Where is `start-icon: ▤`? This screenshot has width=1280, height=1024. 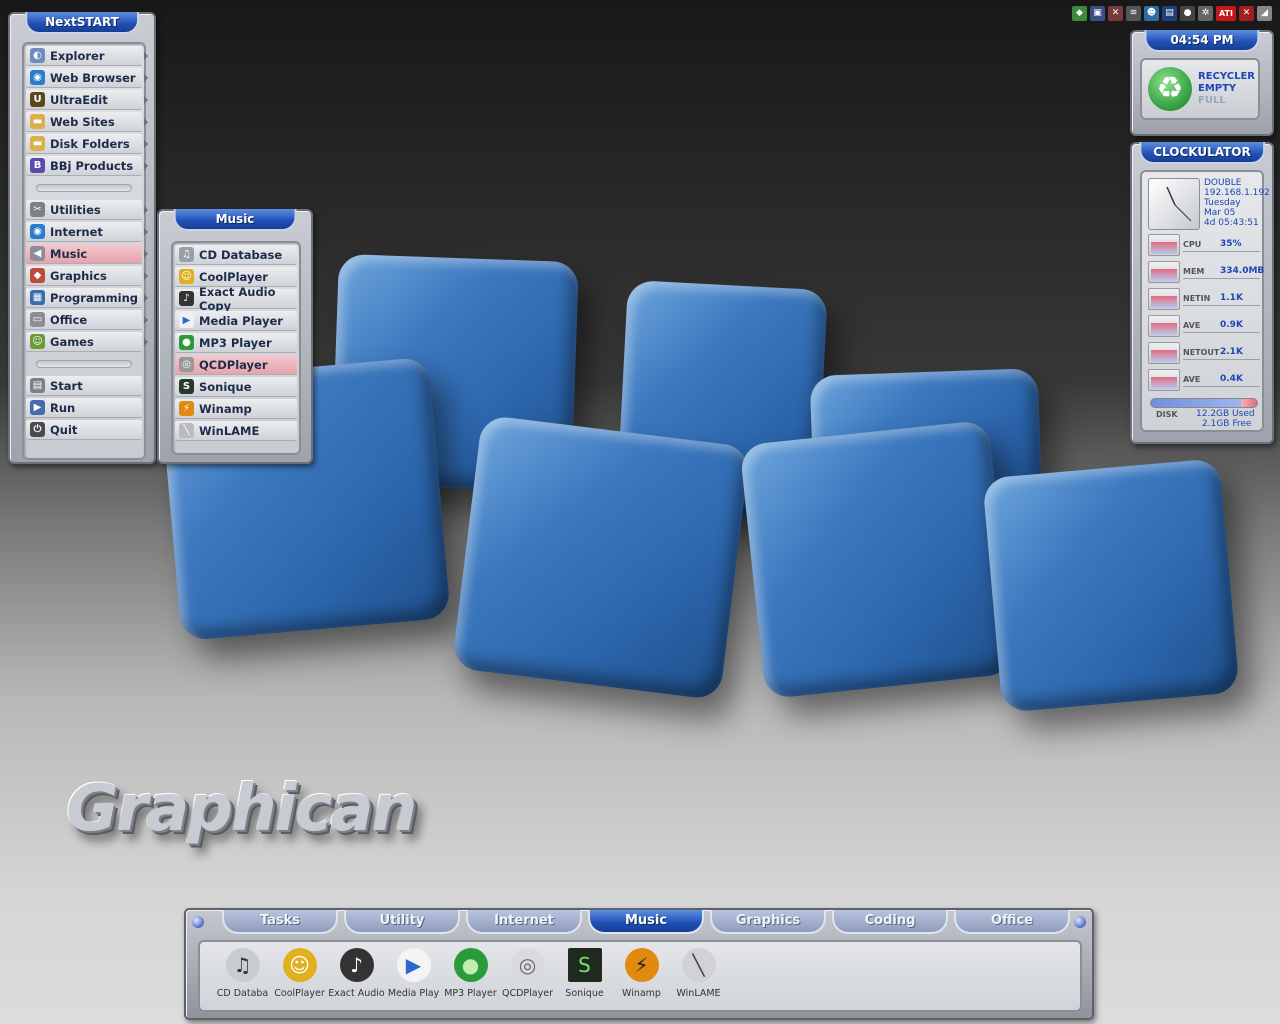
start-icon: ▤ is located at coordinates (37, 385).